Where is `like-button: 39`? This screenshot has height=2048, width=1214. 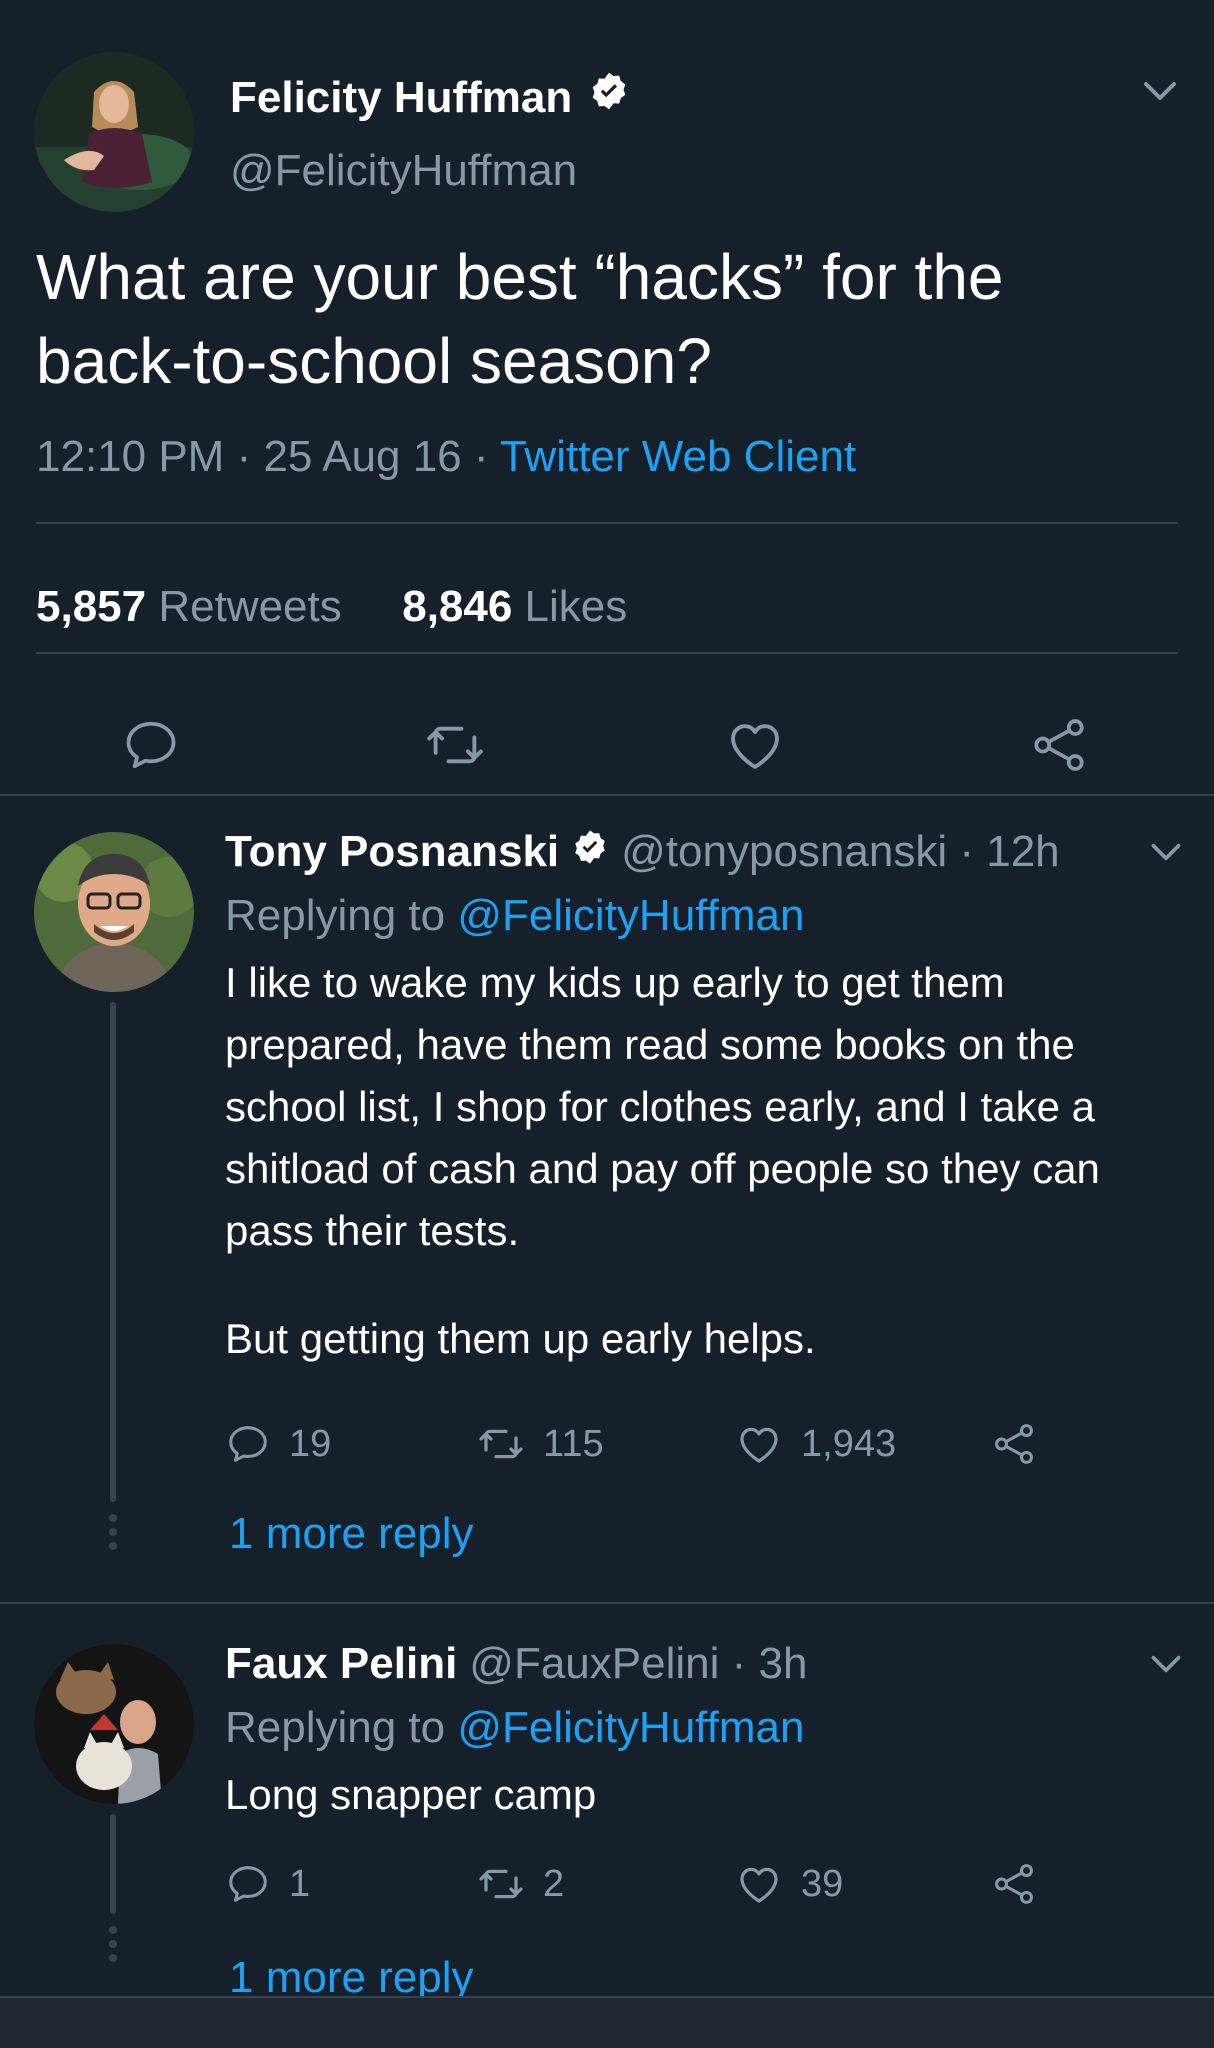
like-button: 39 is located at coordinates (789, 1884).